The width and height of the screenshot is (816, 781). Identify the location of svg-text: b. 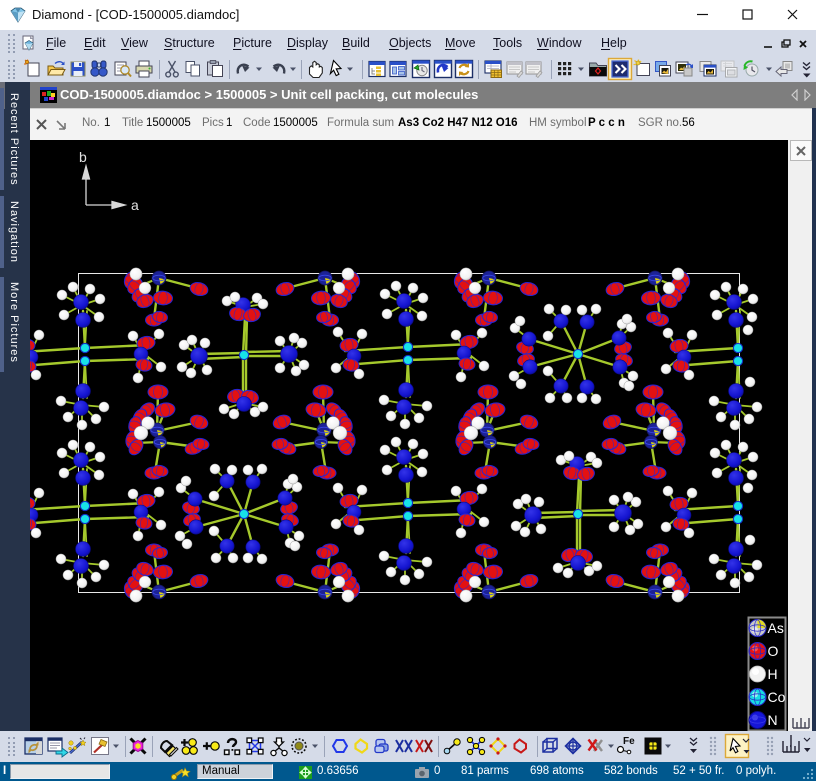
(83, 157).